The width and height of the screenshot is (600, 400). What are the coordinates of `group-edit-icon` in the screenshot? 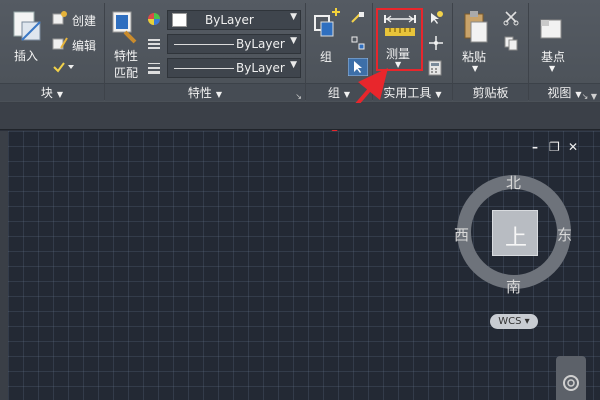 It's located at (358, 43).